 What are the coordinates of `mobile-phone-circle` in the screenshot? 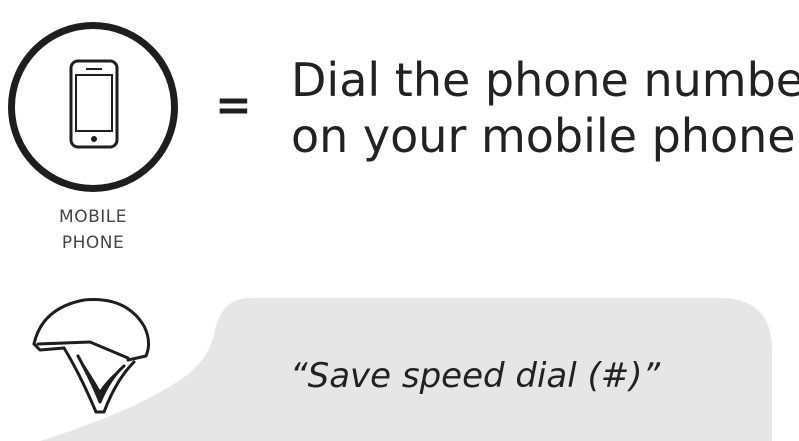 It's located at (93, 107).